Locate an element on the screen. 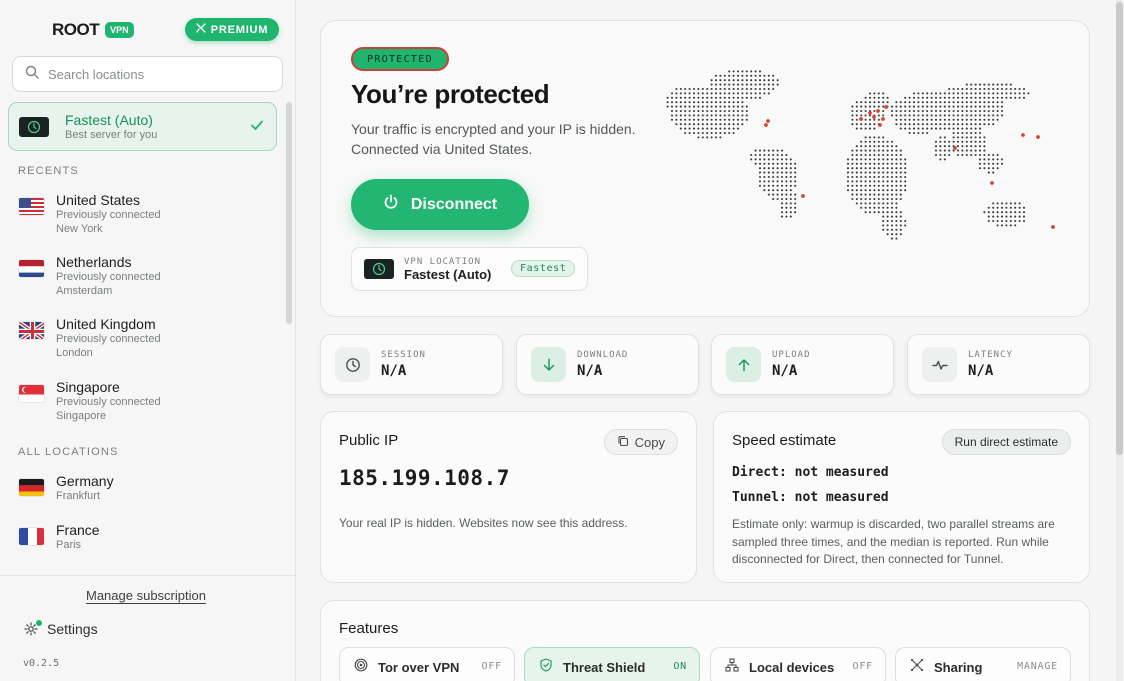 This screenshot has height=681, width=1124. location-germany: Germany Frankfurt is located at coordinates (148, 488).